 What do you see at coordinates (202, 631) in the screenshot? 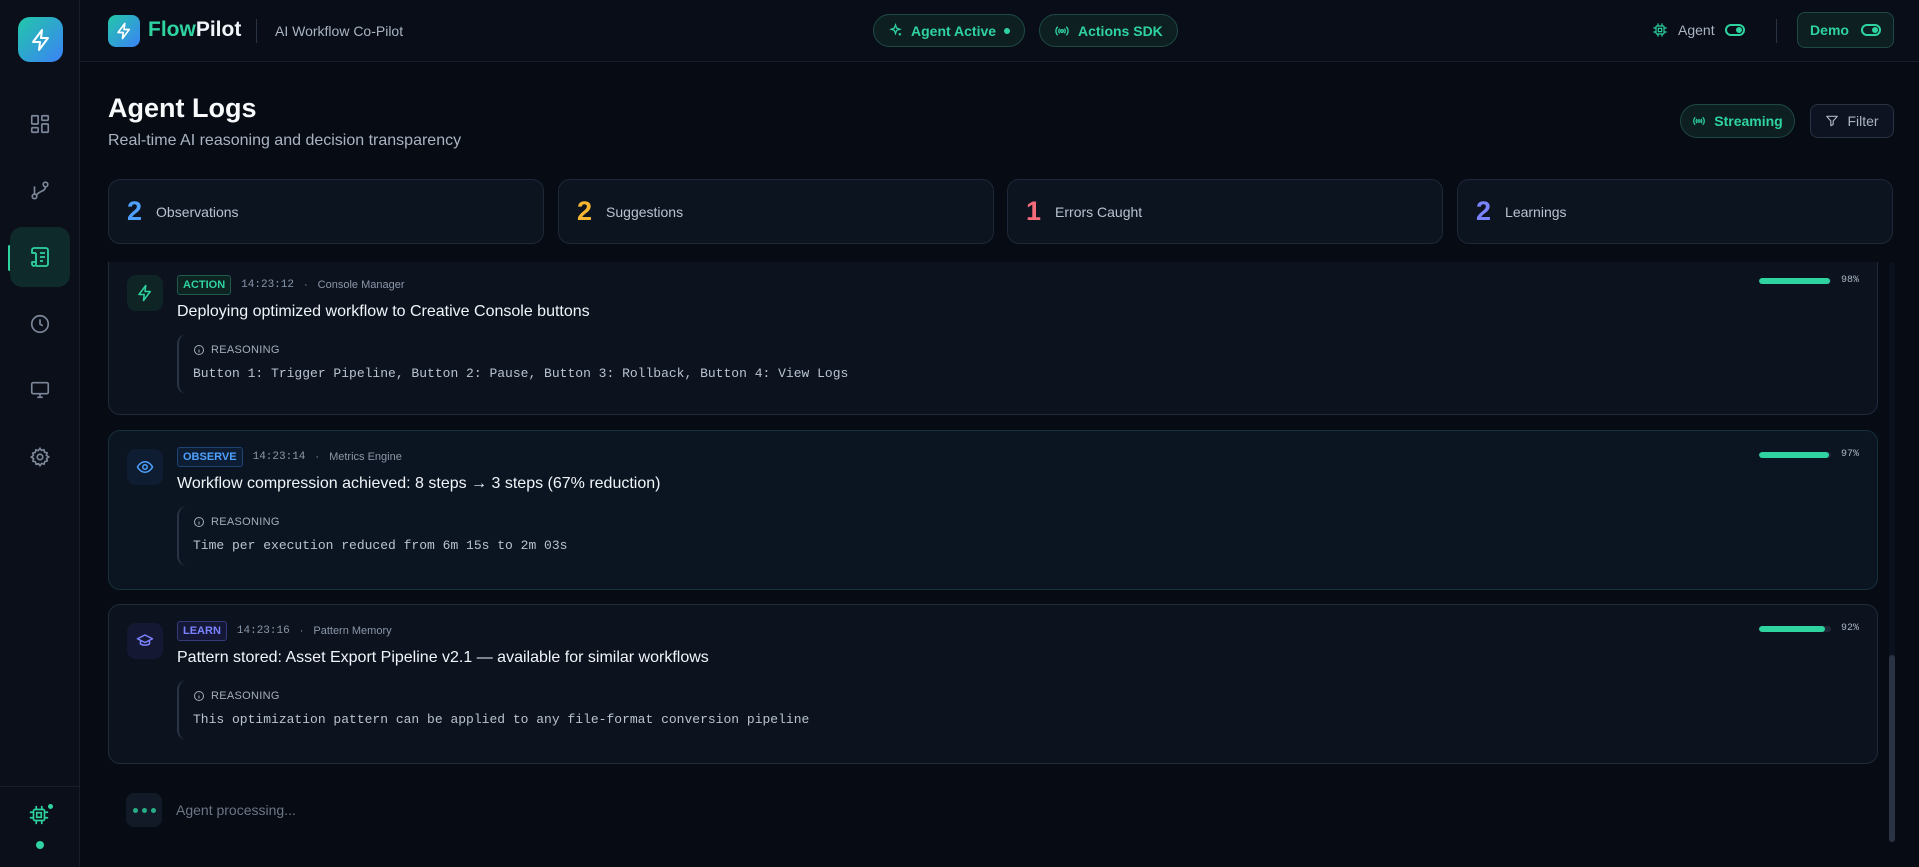
I see `log-type-badge: LEARN` at bounding box center [202, 631].